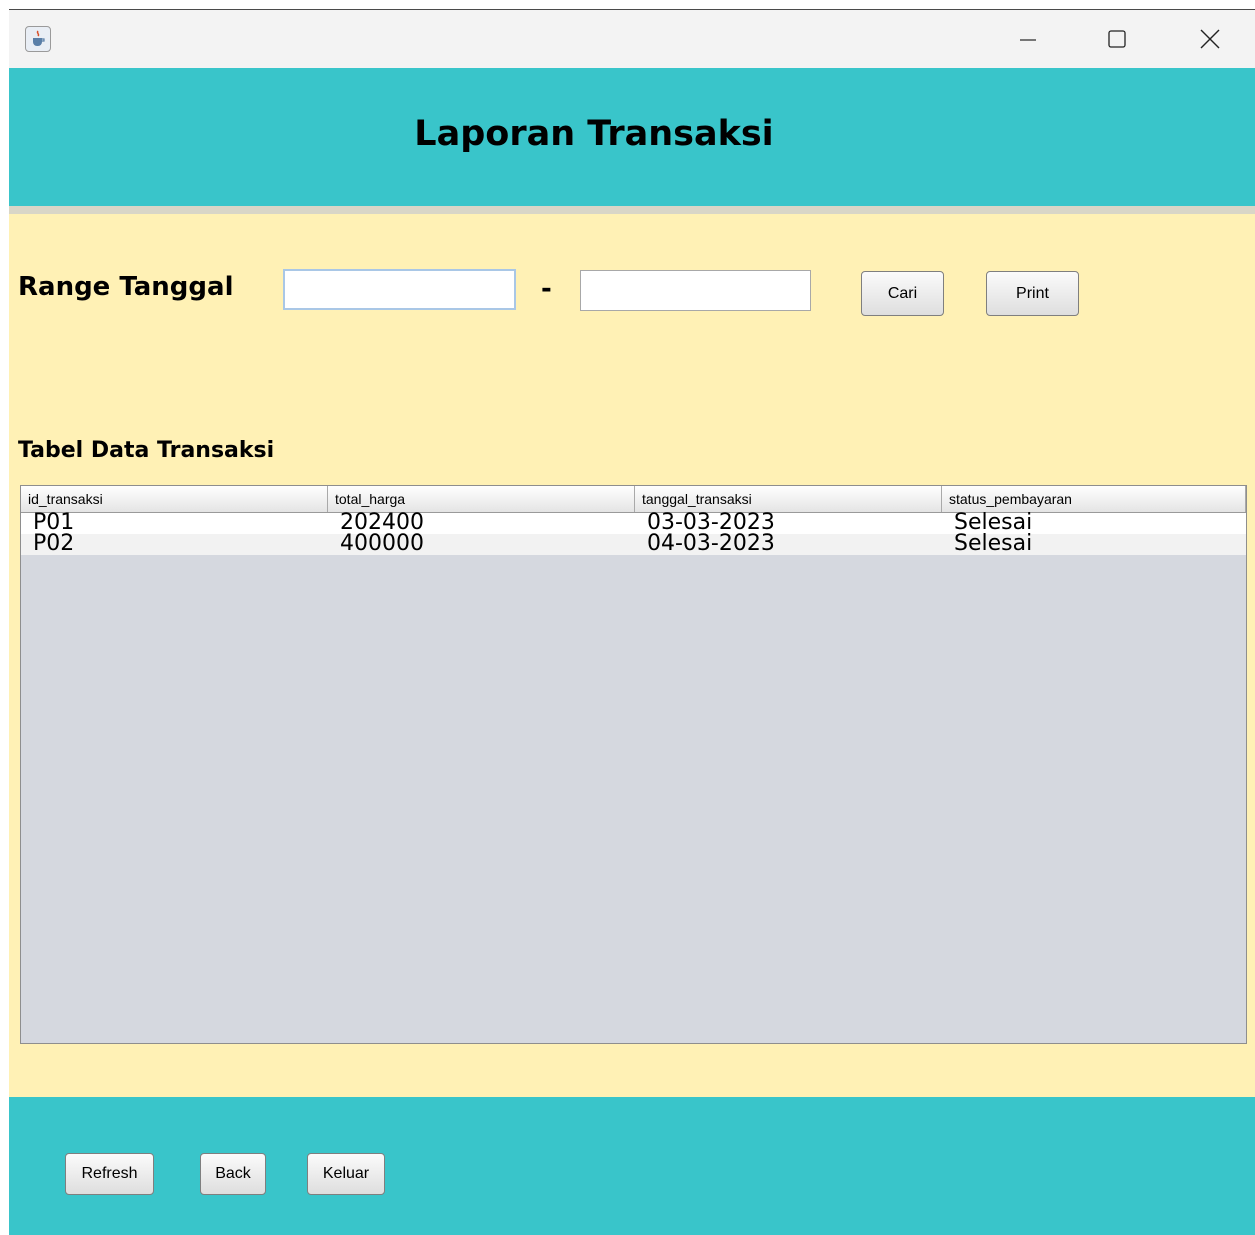  I want to click on search-button: Cari, so click(902, 293).